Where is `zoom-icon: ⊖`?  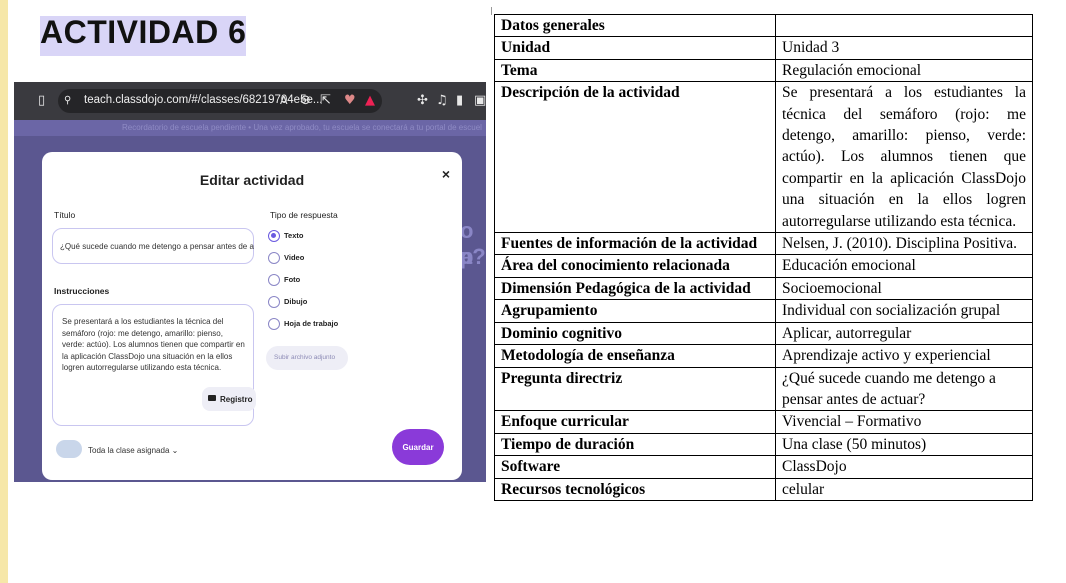
zoom-icon: ⊖ is located at coordinates (305, 100).